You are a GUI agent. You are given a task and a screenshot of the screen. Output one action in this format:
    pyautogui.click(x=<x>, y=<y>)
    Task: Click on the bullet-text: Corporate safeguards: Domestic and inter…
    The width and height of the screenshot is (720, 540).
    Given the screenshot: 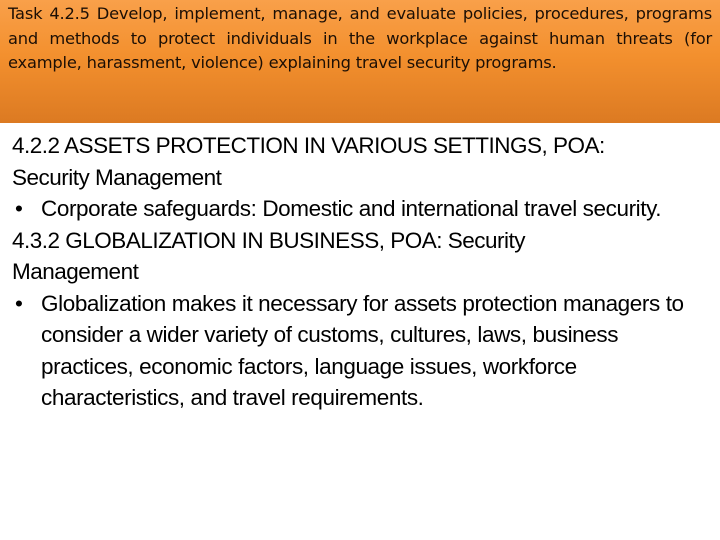 What is the action you would take?
    pyautogui.click(x=351, y=208)
    